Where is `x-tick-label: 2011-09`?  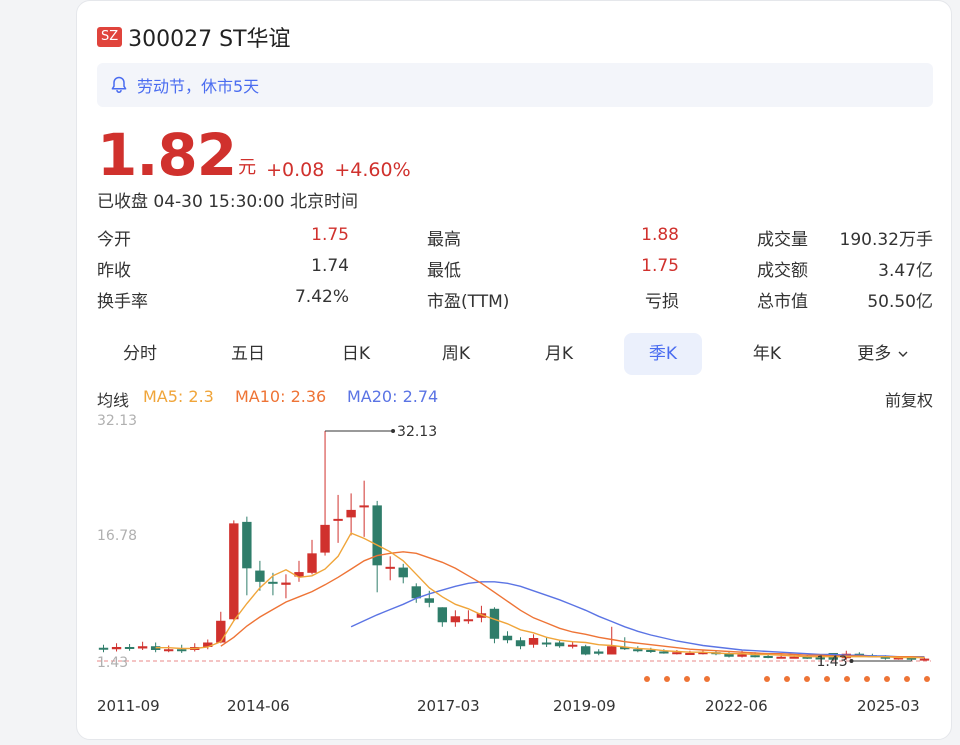 x-tick-label: 2011-09 is located at coordinates (128, 706).